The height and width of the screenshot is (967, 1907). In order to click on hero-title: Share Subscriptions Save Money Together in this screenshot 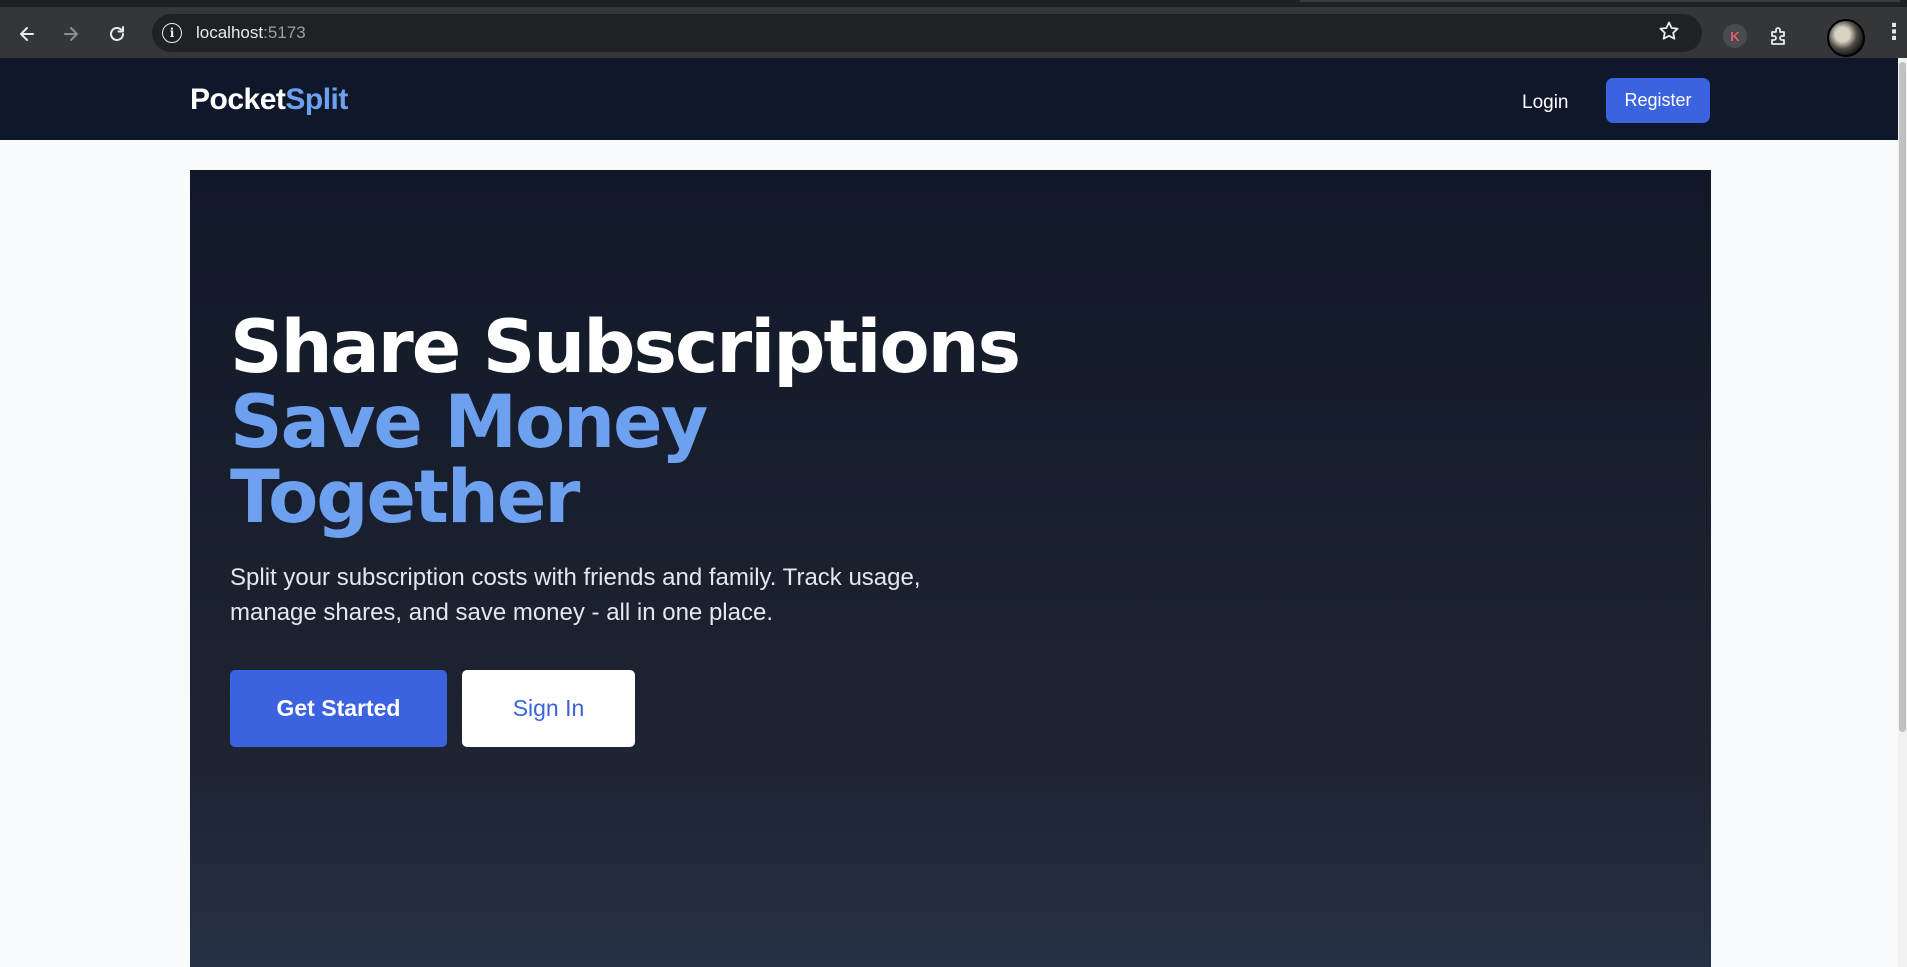, I will do `click(625, 422)`.